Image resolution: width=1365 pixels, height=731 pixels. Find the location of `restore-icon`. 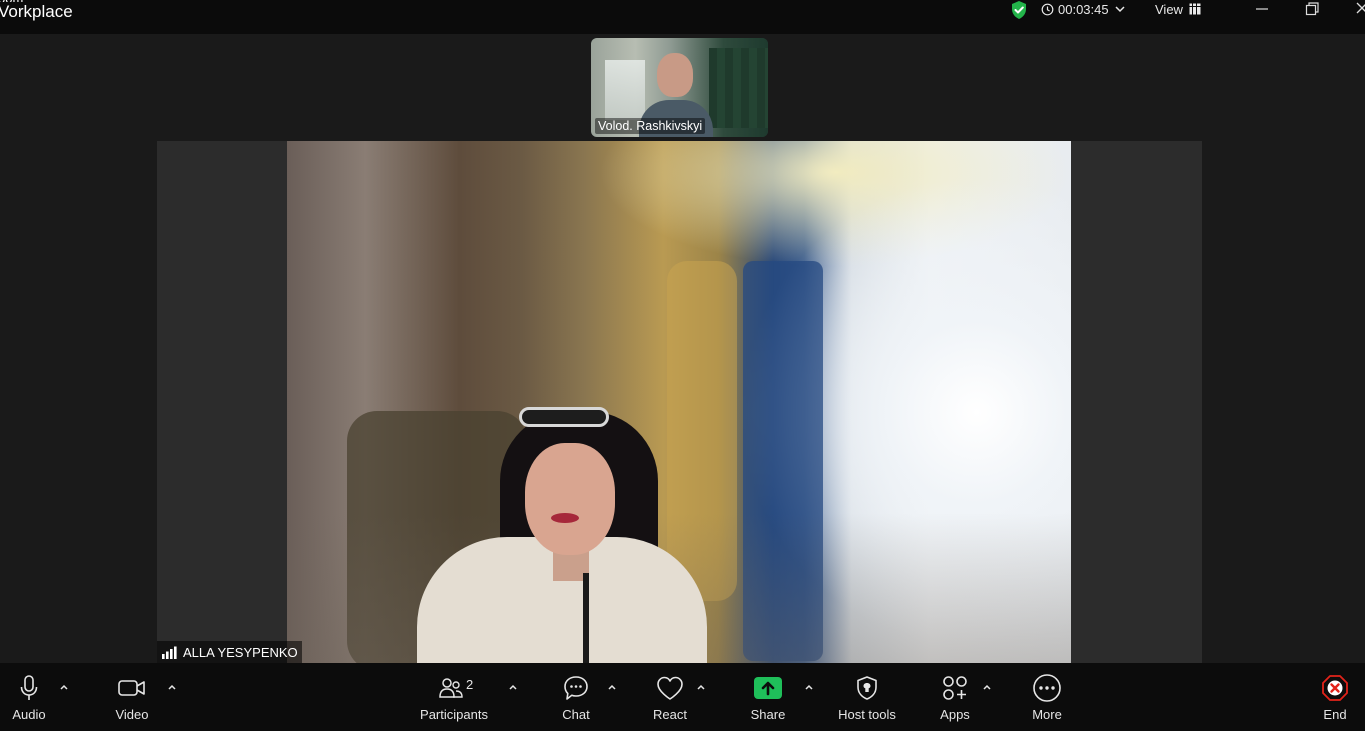

restore-icon is located at coordinates (1312, 9).